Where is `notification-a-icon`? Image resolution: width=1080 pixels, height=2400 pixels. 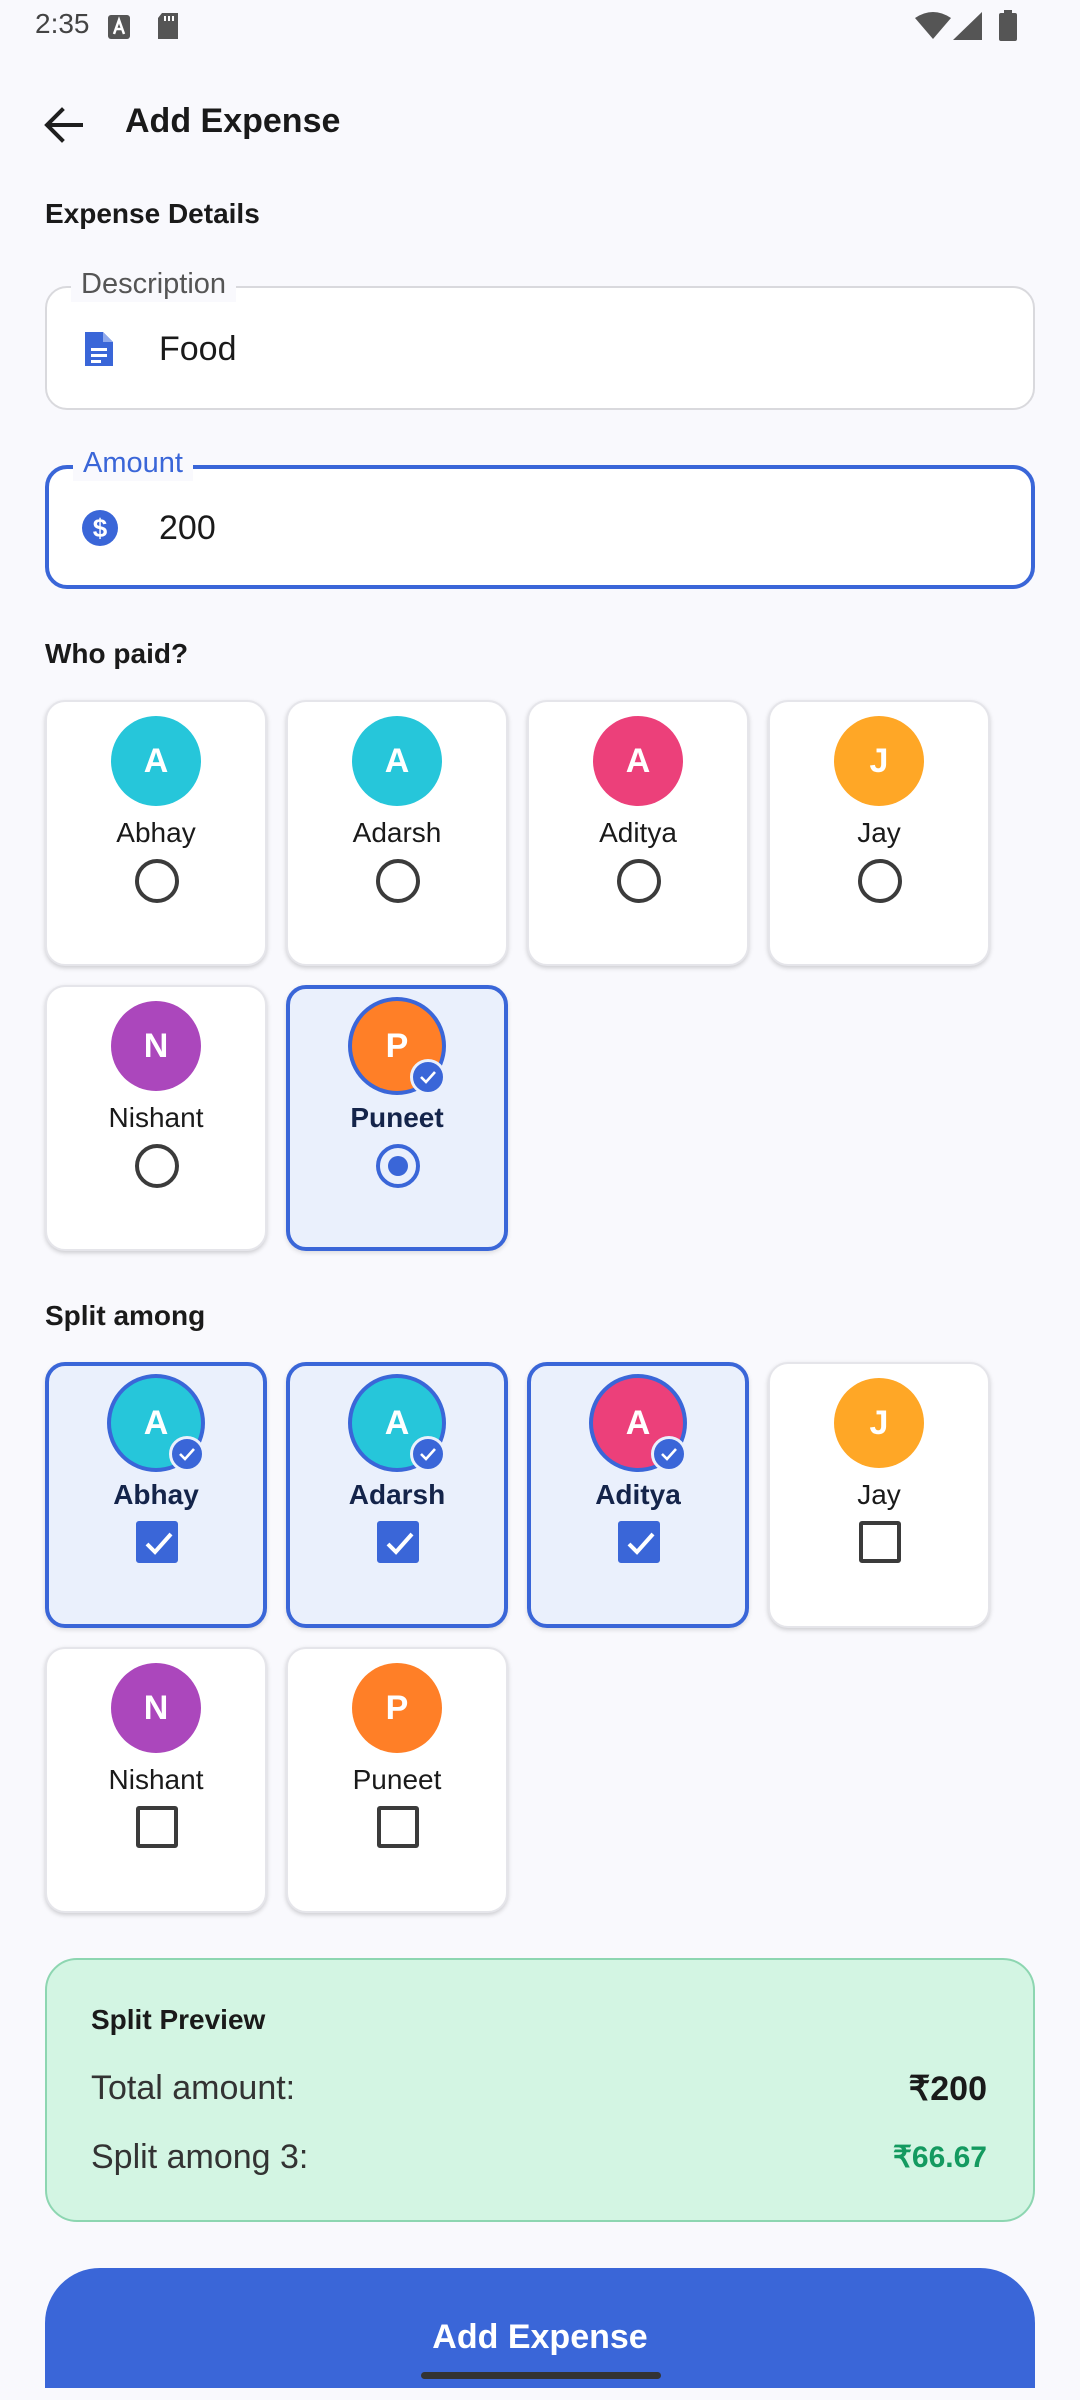
notification-a-icon is located at coordinates (119, 29).